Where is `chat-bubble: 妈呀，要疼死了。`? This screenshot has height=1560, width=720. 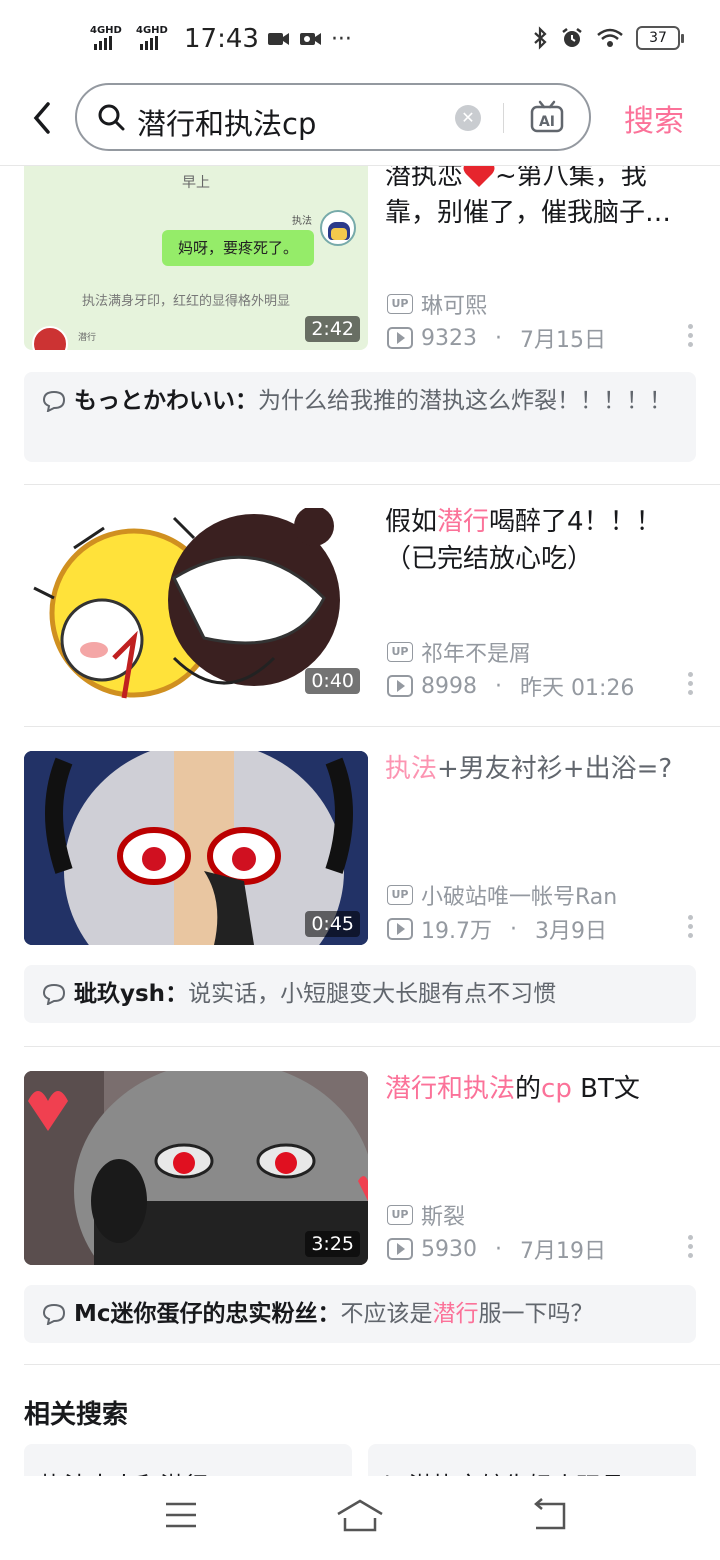 chat-bubble: 妈呀，要疼死了。 is located at coordinates (238, 248).